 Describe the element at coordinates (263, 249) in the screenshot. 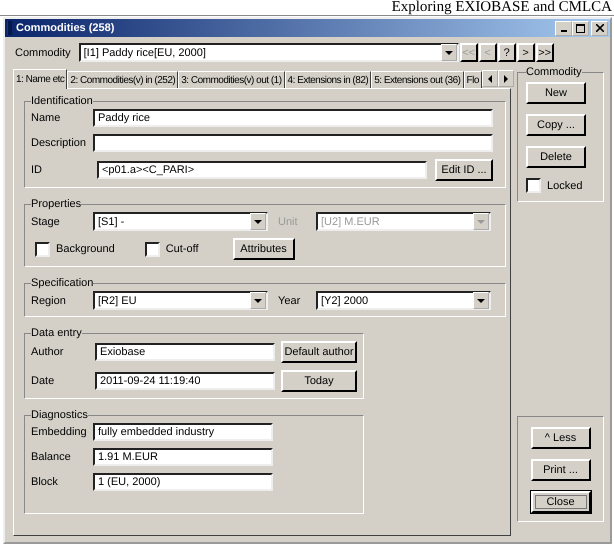

I see `attributes-button: Attributes` at that location.